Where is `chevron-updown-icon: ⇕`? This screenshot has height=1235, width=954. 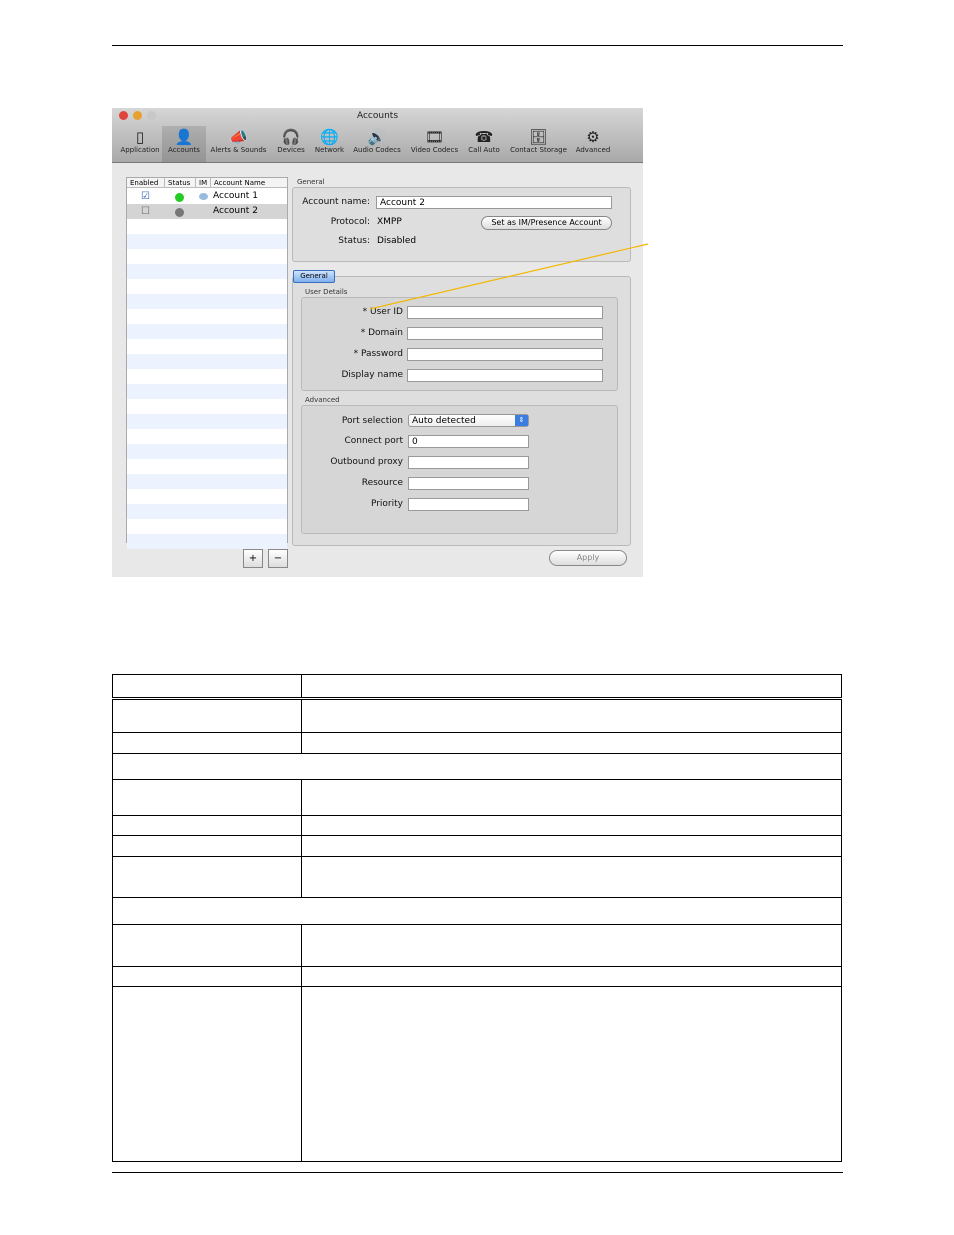 chevron-updown-icon: ⇕ is located at coordinates (521, 420).